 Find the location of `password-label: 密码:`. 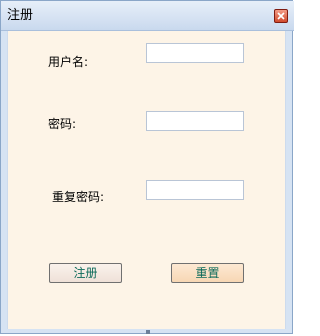

password-label: 密码: is located at coordinates (62, 124).